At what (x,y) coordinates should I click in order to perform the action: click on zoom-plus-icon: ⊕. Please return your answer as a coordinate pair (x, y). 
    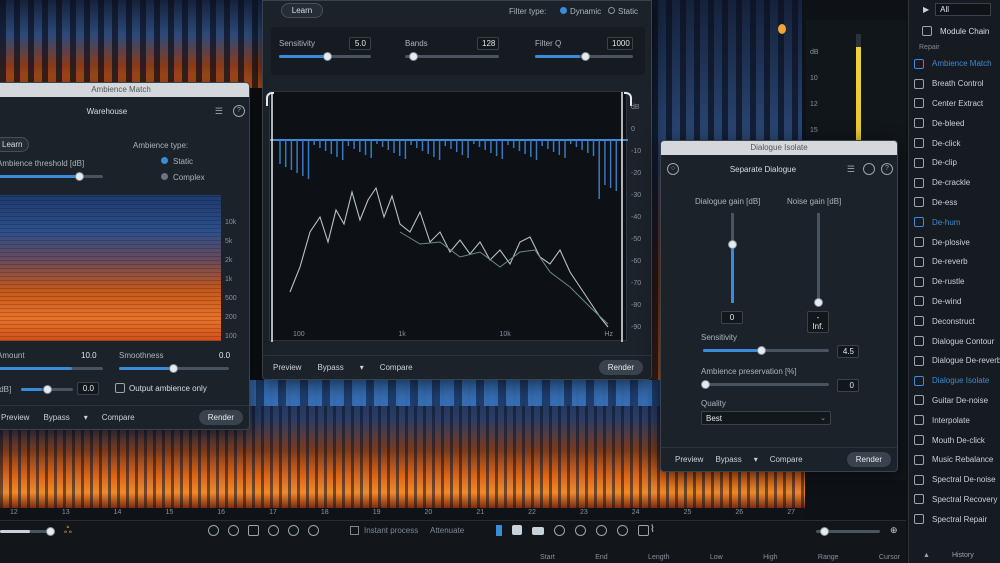
    Looking at the image, I should click on (894, 530).